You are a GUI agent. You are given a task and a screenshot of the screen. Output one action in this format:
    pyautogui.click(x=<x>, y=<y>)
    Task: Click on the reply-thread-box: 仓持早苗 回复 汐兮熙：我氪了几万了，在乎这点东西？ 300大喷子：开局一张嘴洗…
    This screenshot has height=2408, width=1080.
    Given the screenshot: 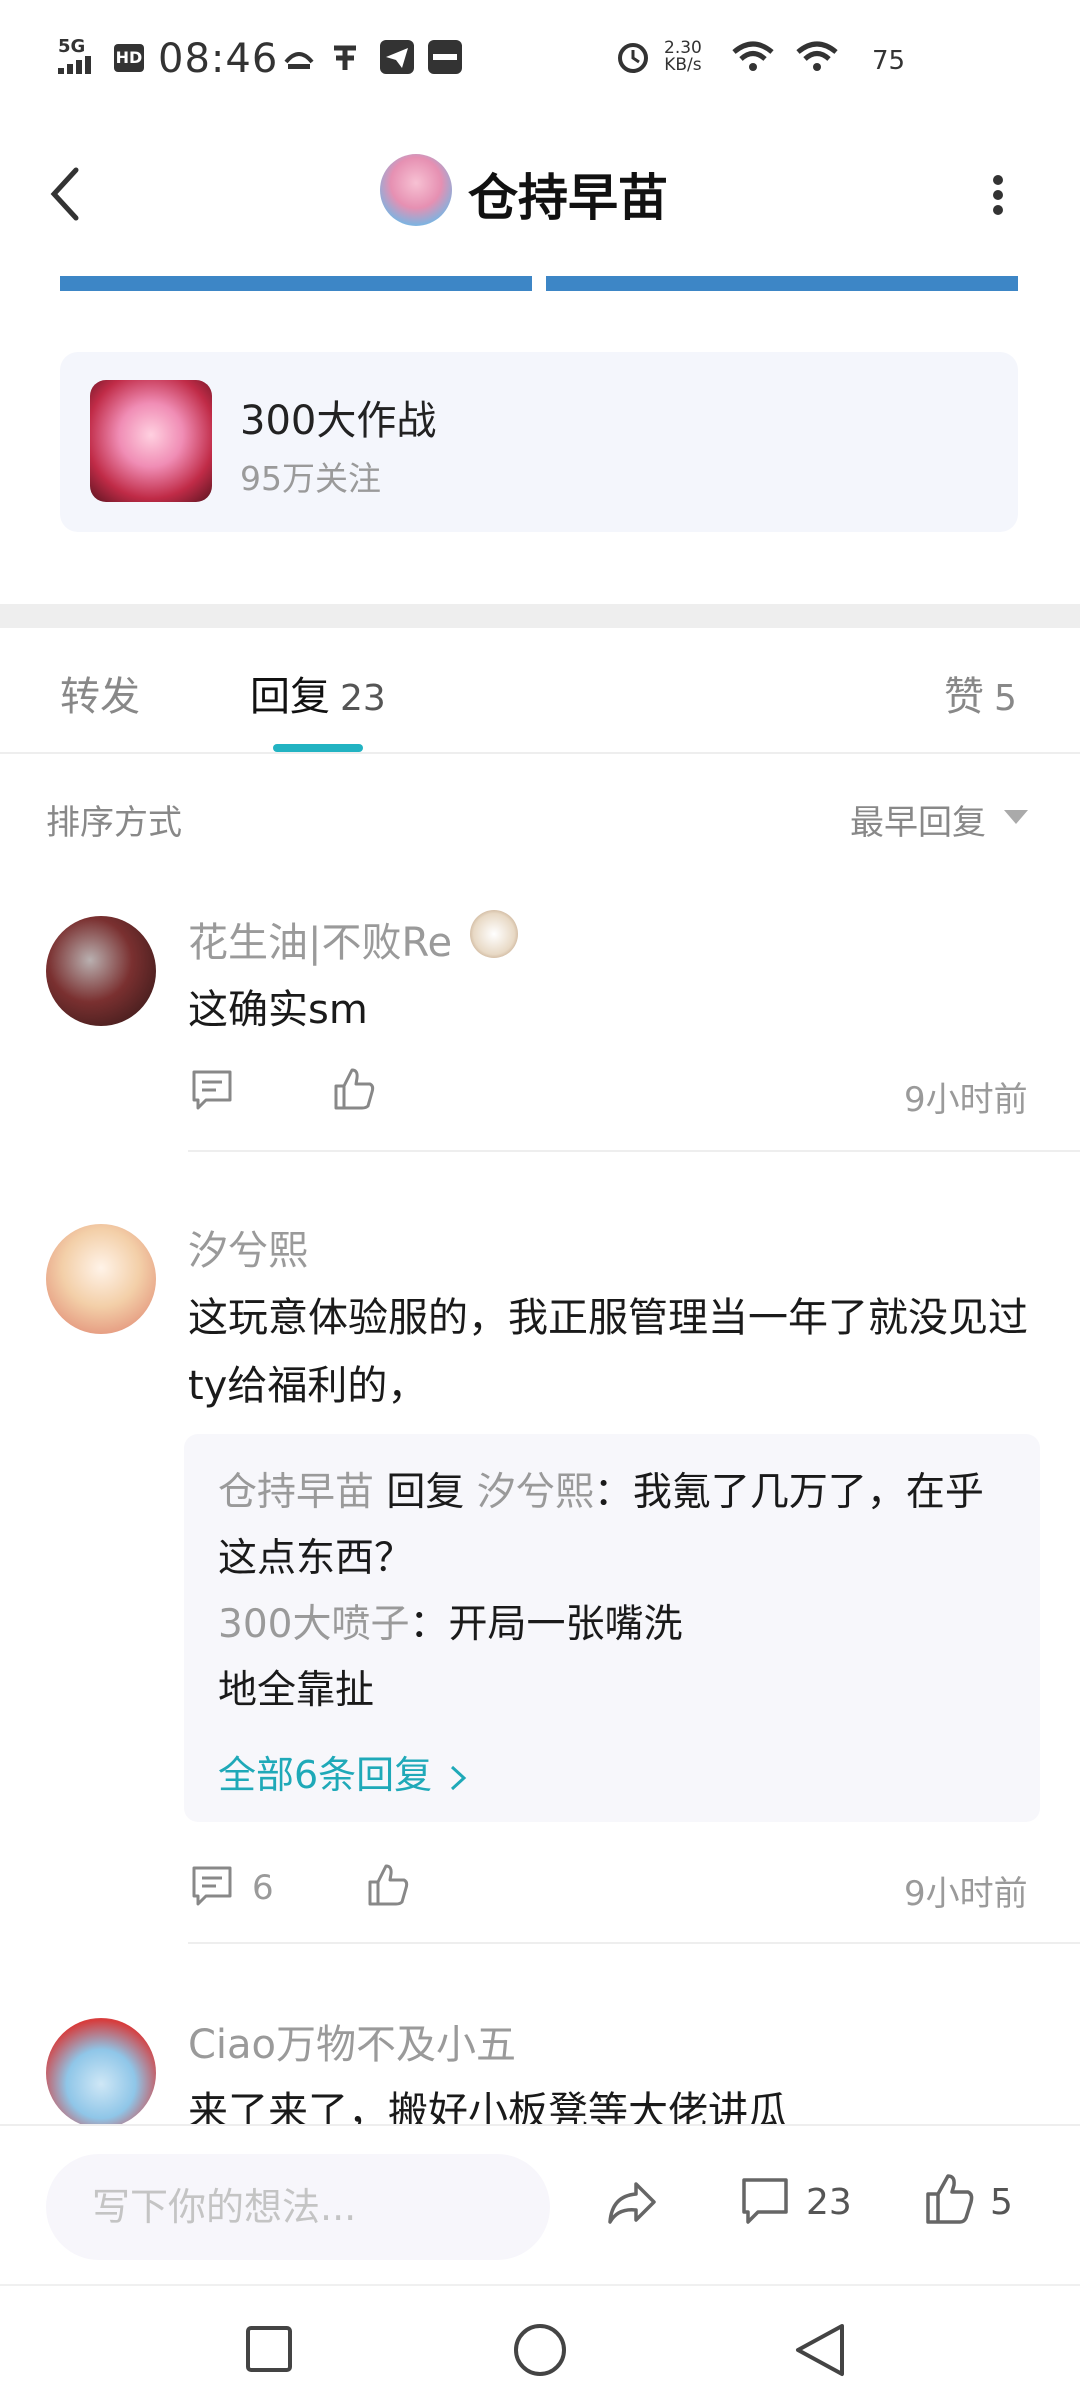 What is the action you would take?
    pyautogui.click(x=612, y=1628)
    